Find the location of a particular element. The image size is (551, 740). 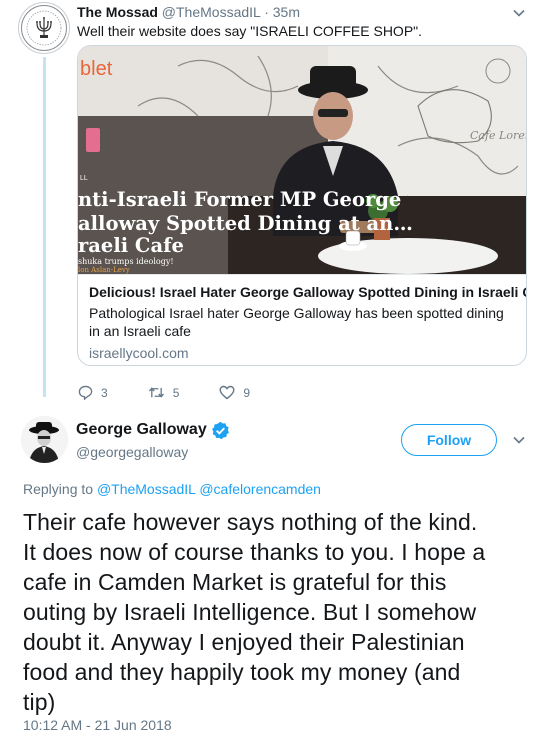

retweet-icon is located at coordinates (156, 392).